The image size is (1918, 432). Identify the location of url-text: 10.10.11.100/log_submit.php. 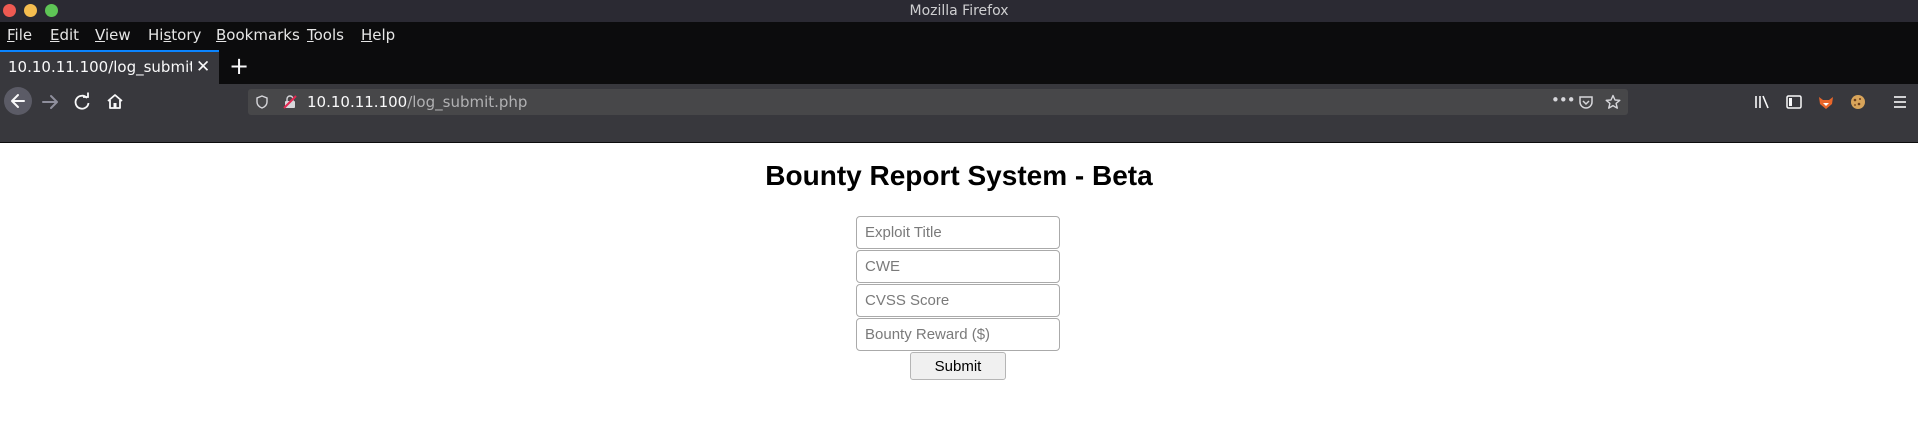
(417, 102).